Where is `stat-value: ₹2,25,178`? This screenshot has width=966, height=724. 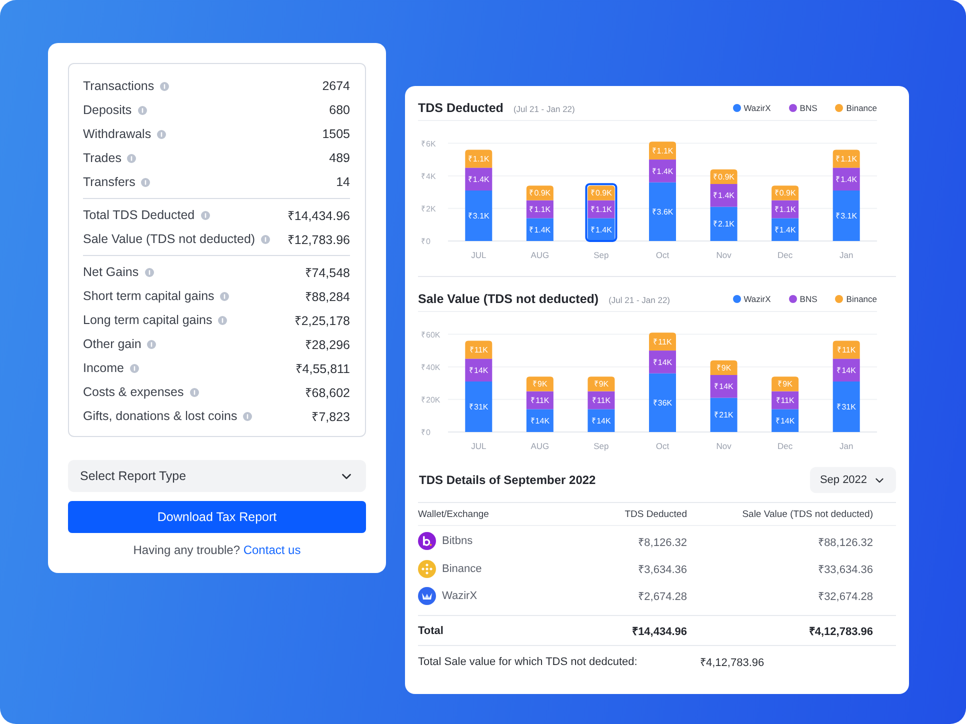 stat-value: ₹2,25,178 is located at coordinates (322, 320).